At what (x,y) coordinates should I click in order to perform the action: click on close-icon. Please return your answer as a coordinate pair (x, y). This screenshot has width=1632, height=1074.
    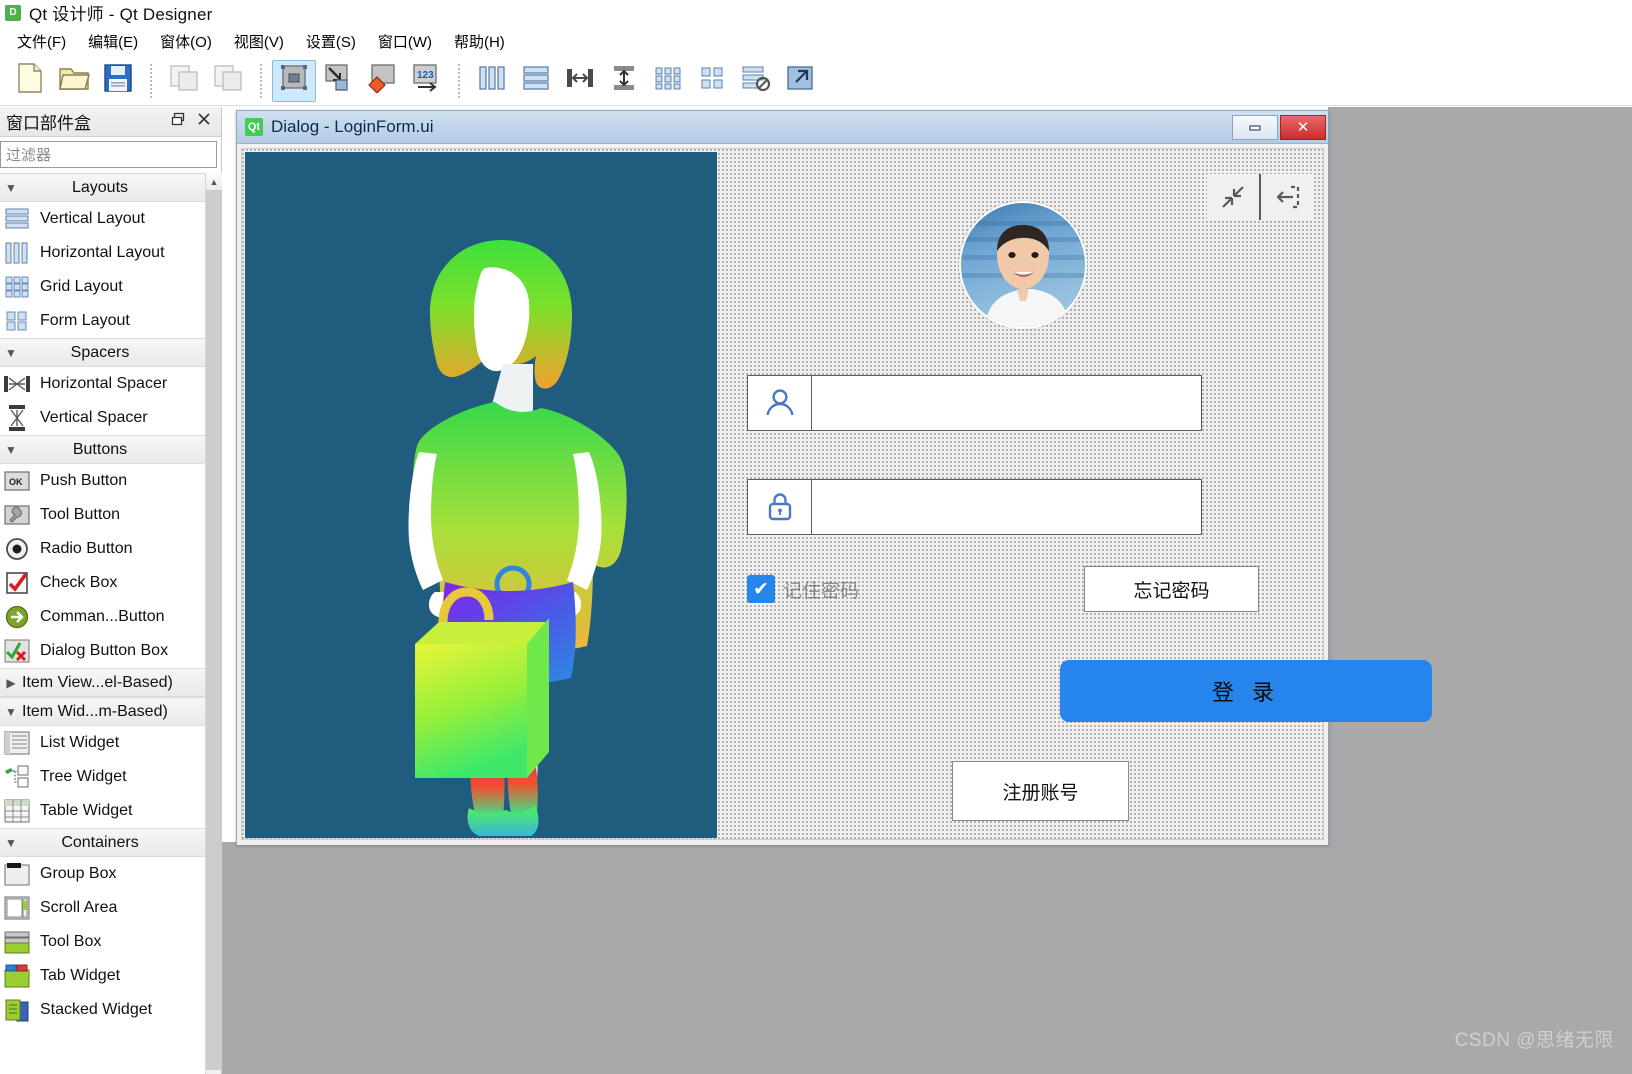
    Looking at the image, I should click on (204, 121).